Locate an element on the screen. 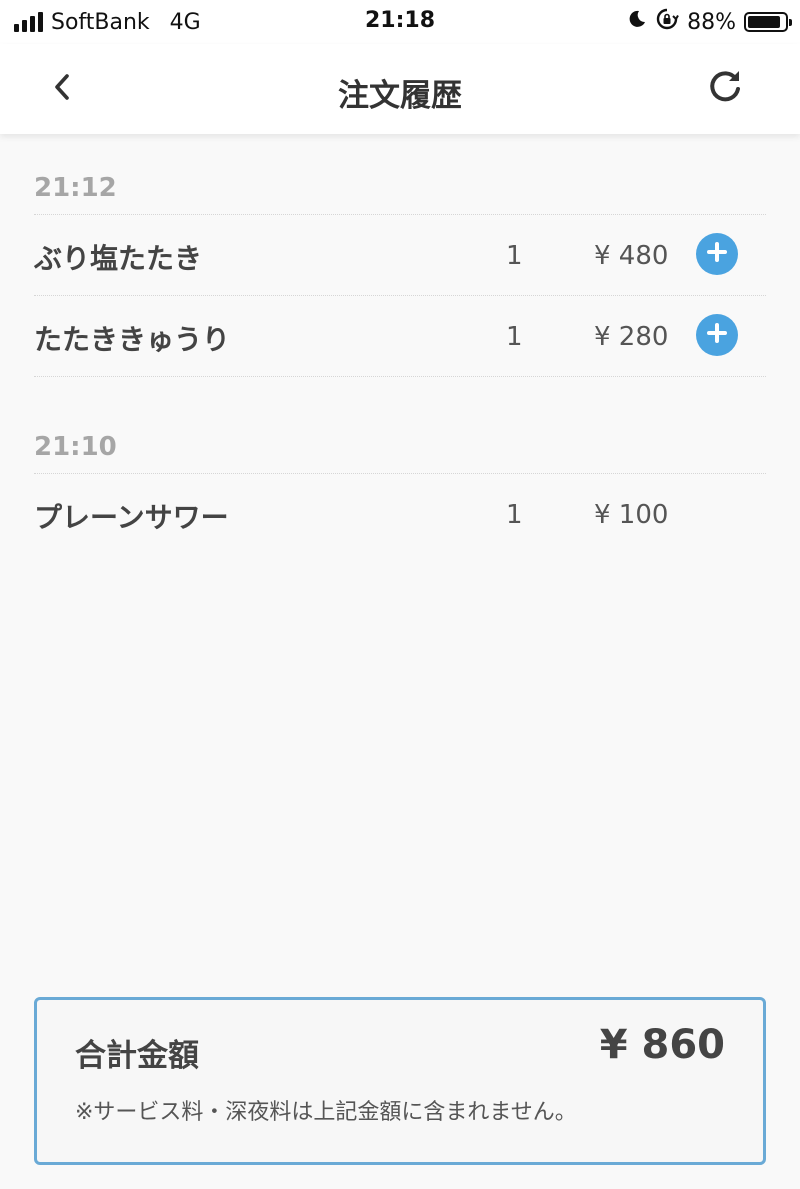 Image resolution: width=800 pixels, height=1189 pixels. order-group: 21:10 プレーンサワー 1 ¥ 100 is located at coordinates (400, 493).